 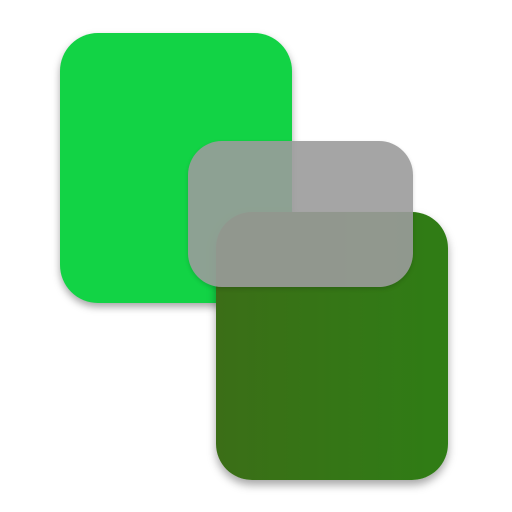 I want to click on gray-rounded-rectangle-icon, so click(x=300, y=214).